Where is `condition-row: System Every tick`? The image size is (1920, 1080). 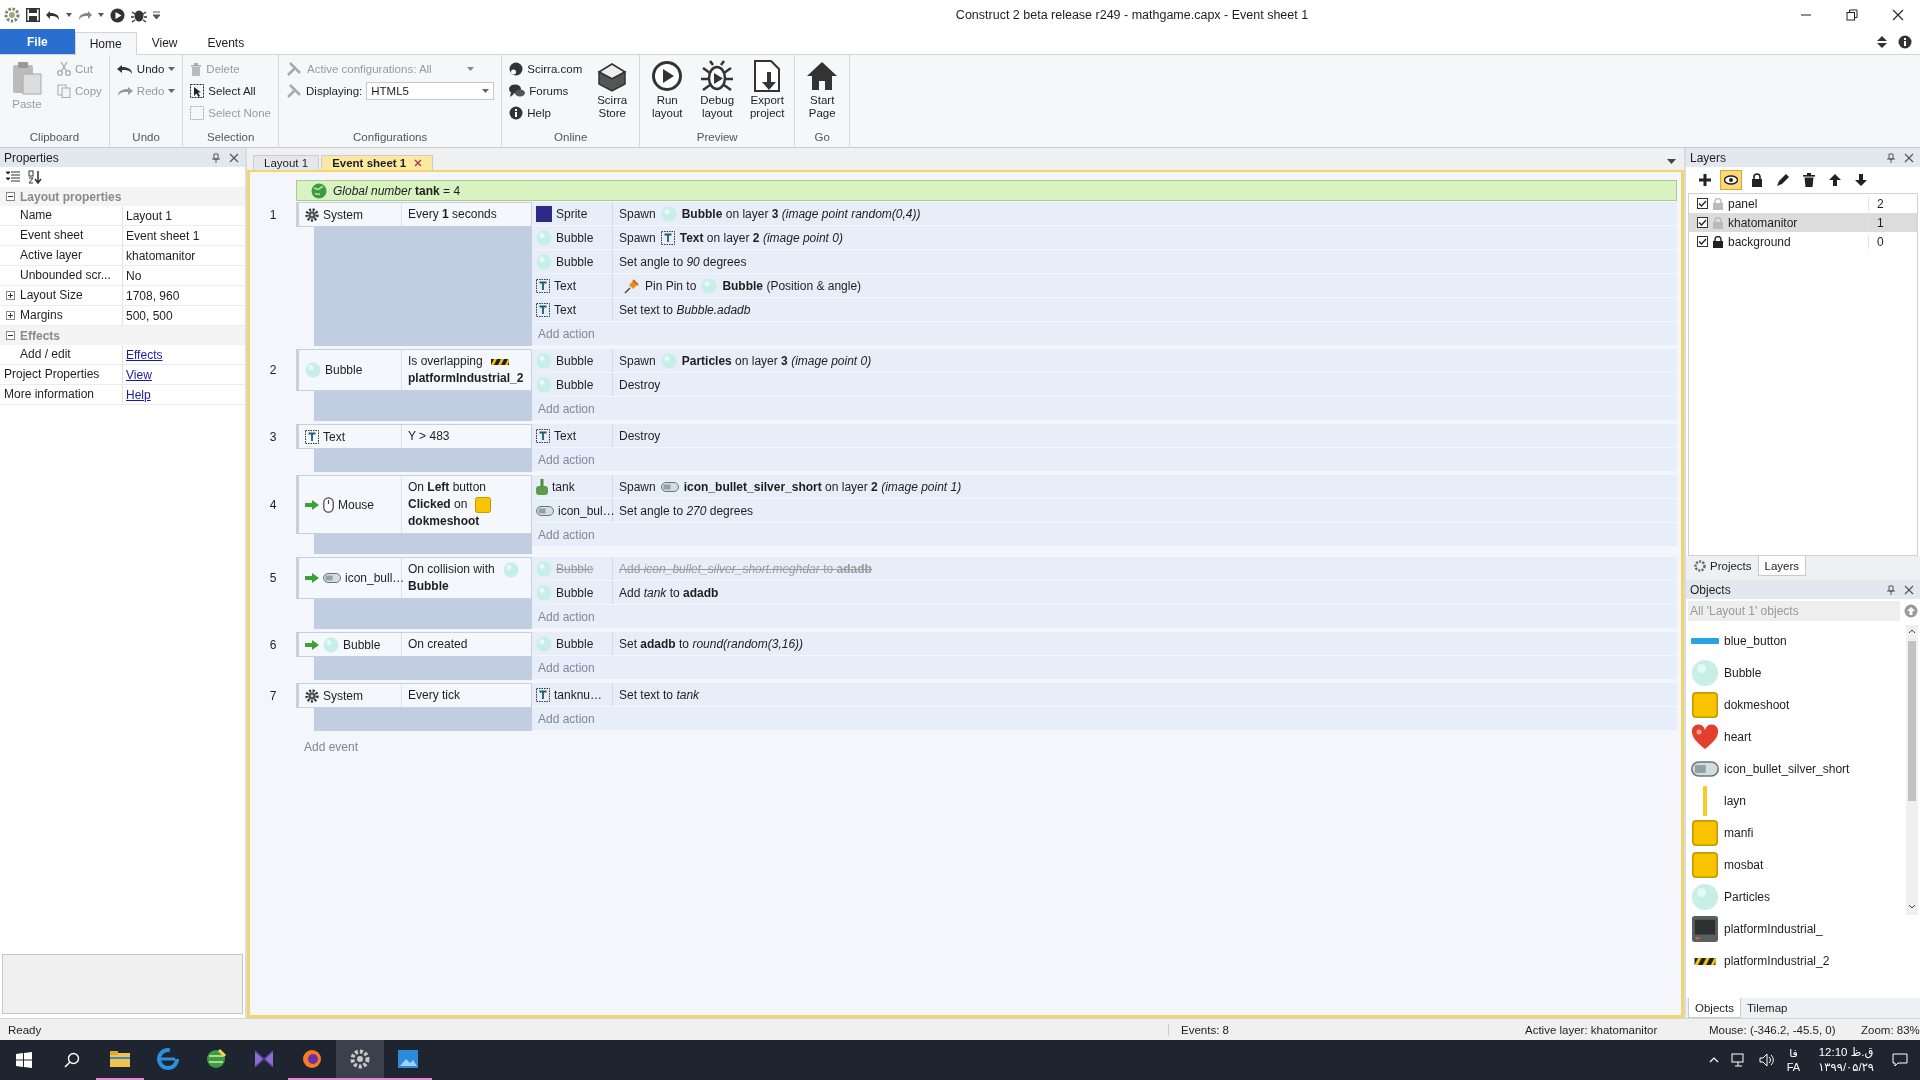
condition-row: System Every tick is located at coordinates (414, 695).